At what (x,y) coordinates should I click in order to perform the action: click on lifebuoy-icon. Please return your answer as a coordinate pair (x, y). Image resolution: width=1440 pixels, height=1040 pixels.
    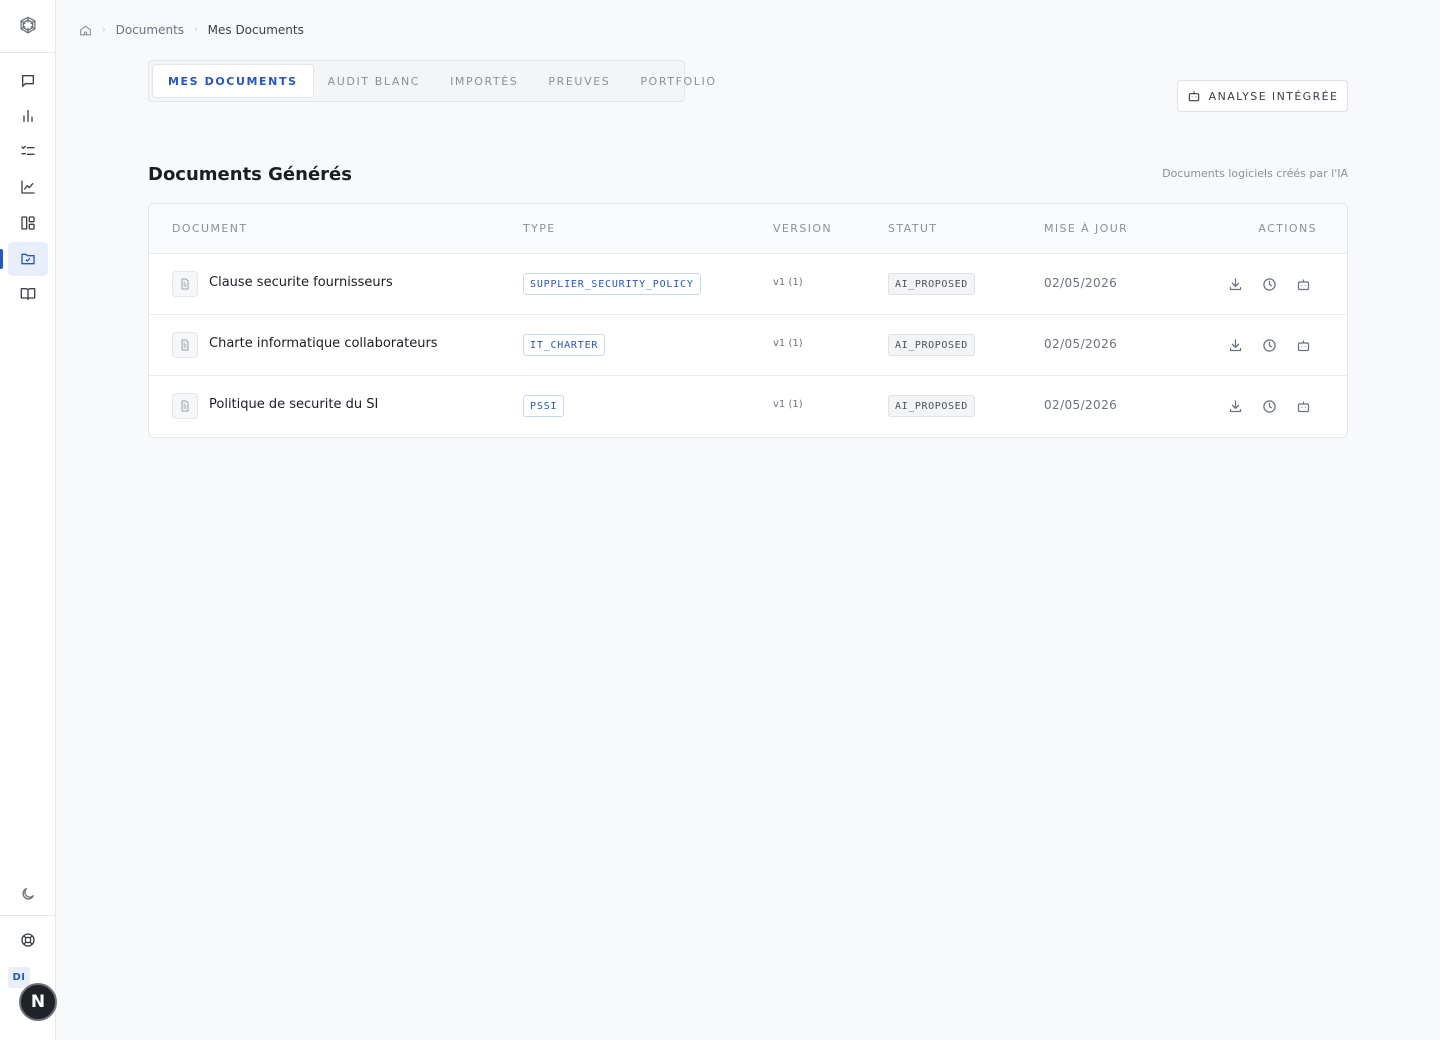
    Looking at the image, I should click on (28, 940).